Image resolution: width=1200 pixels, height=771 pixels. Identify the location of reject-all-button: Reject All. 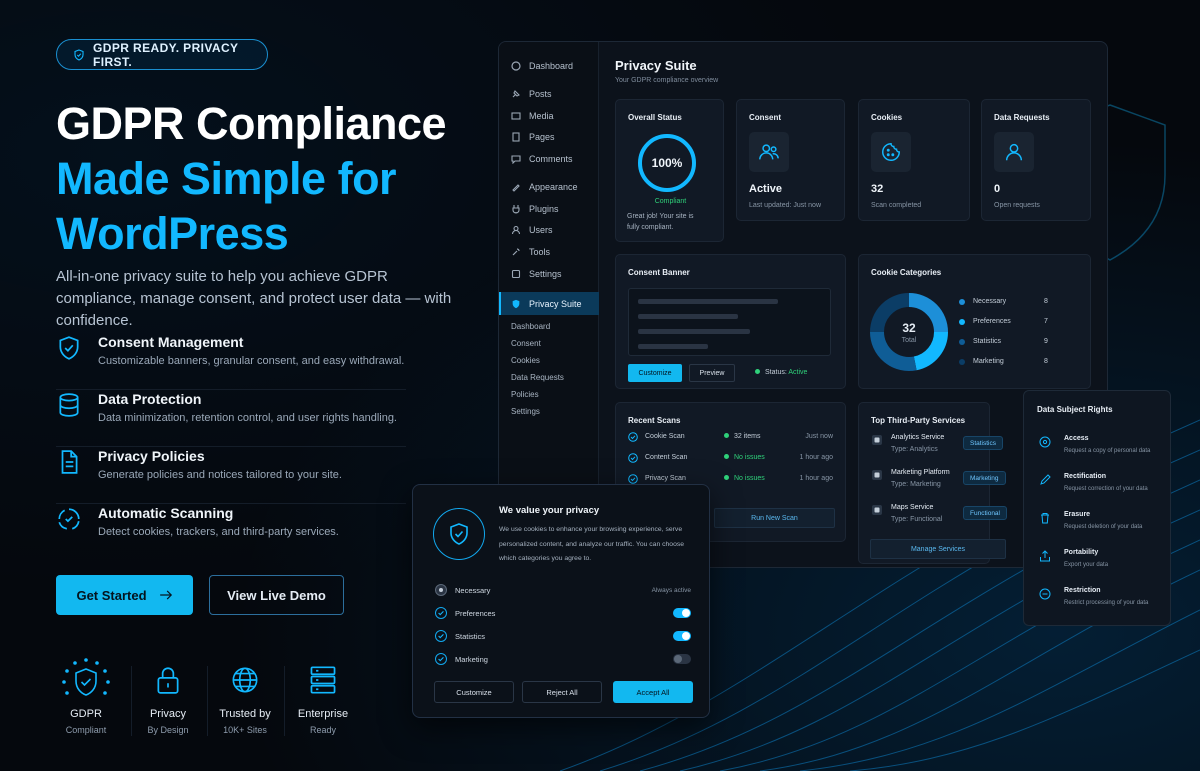
(562, 692).